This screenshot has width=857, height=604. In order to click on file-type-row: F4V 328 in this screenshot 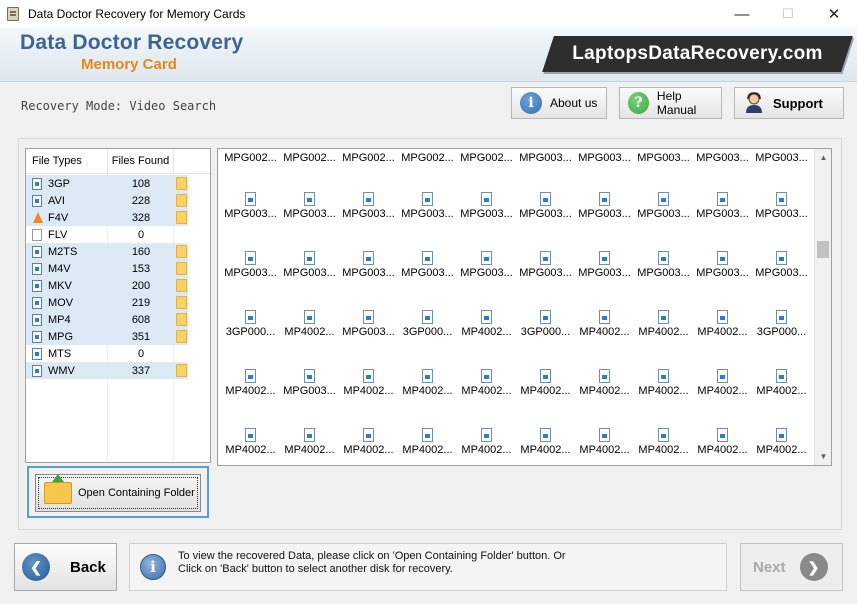, I will do `click(107, 217)`.